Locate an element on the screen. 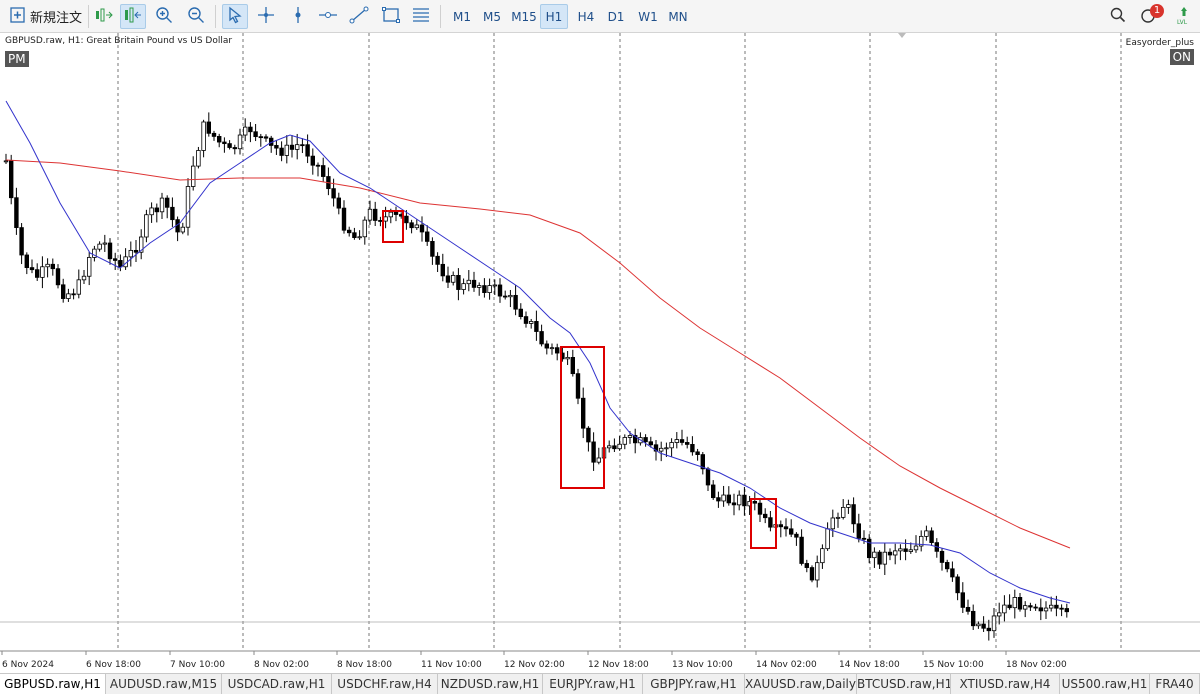 This screenshot has width=1200, height=694. crosshair-button is located at coordinates (266, 16).